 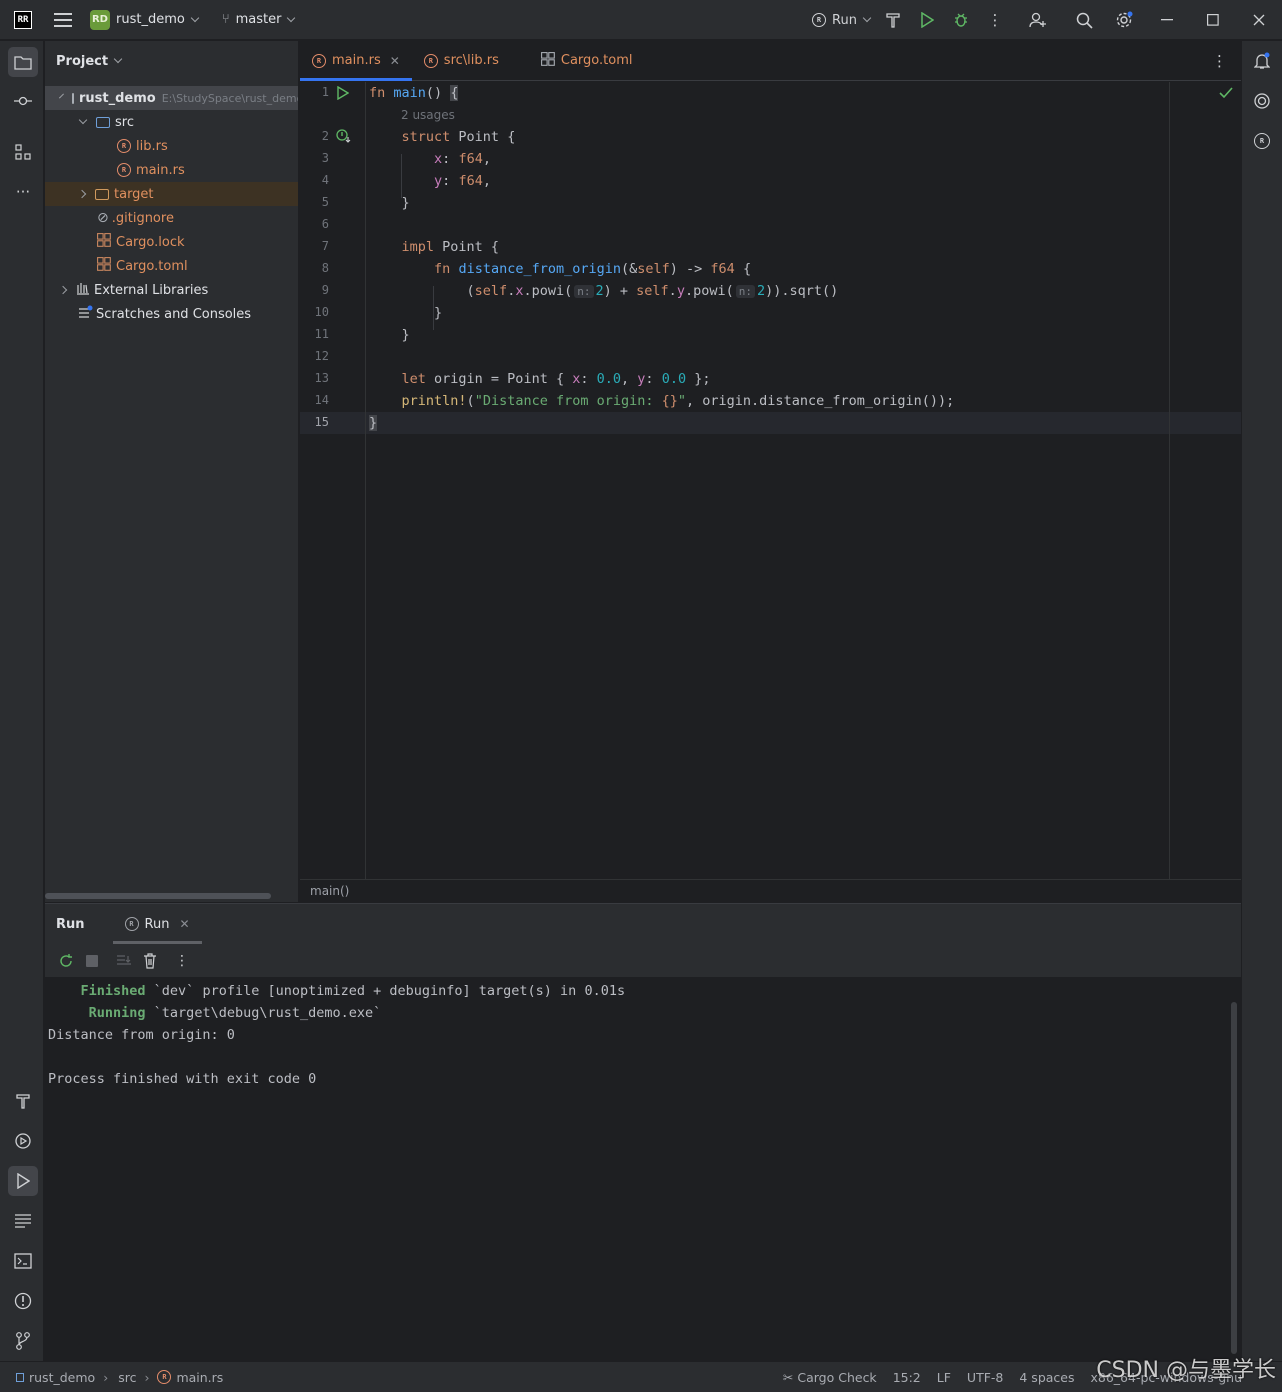 I want to click on rerun-icon, so click(x=66, y=961).